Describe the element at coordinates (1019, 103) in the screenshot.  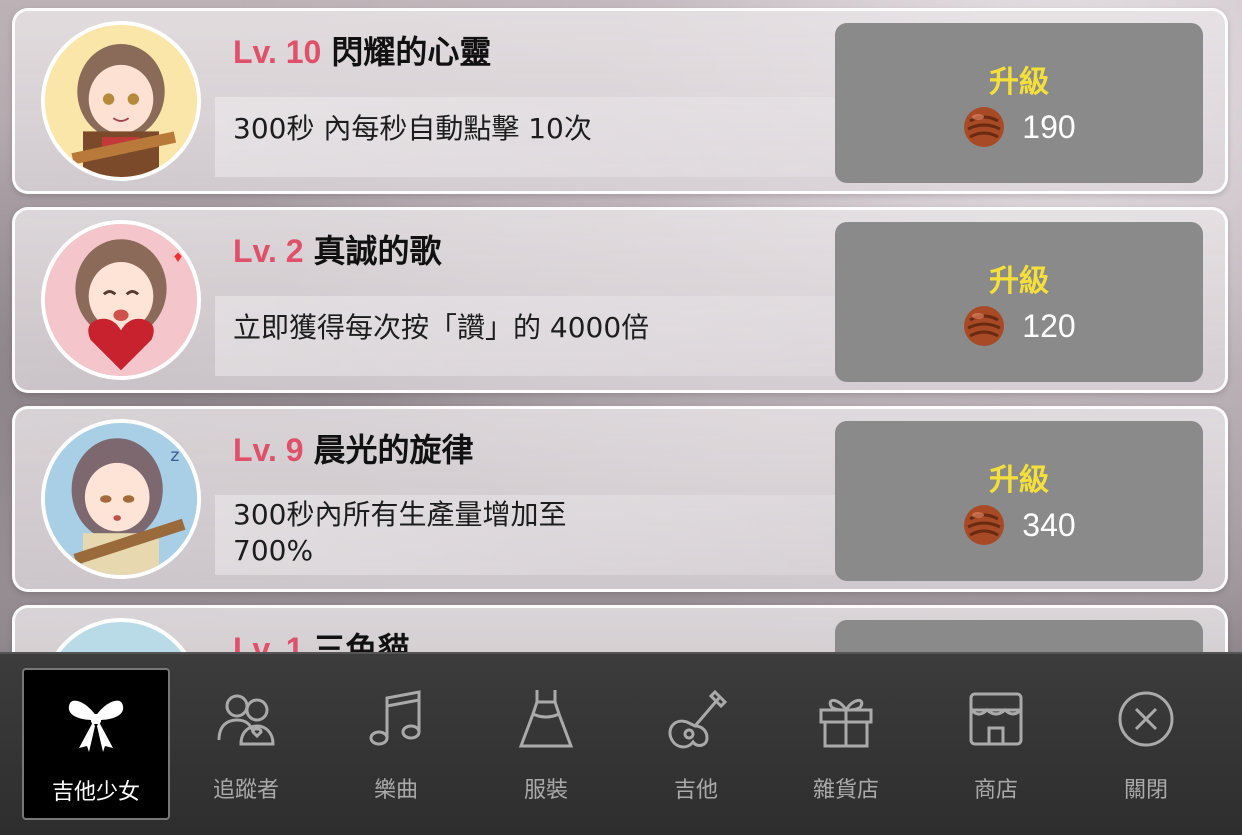
I see `upgrade-button: 升級 190` at that location.